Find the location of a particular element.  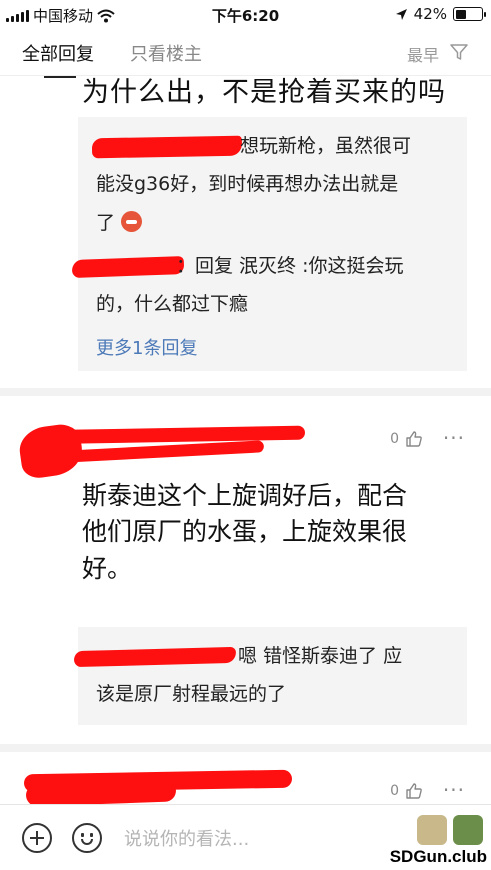

more-replies-link: 更多1条回复 is located at coordinates (146, 347).